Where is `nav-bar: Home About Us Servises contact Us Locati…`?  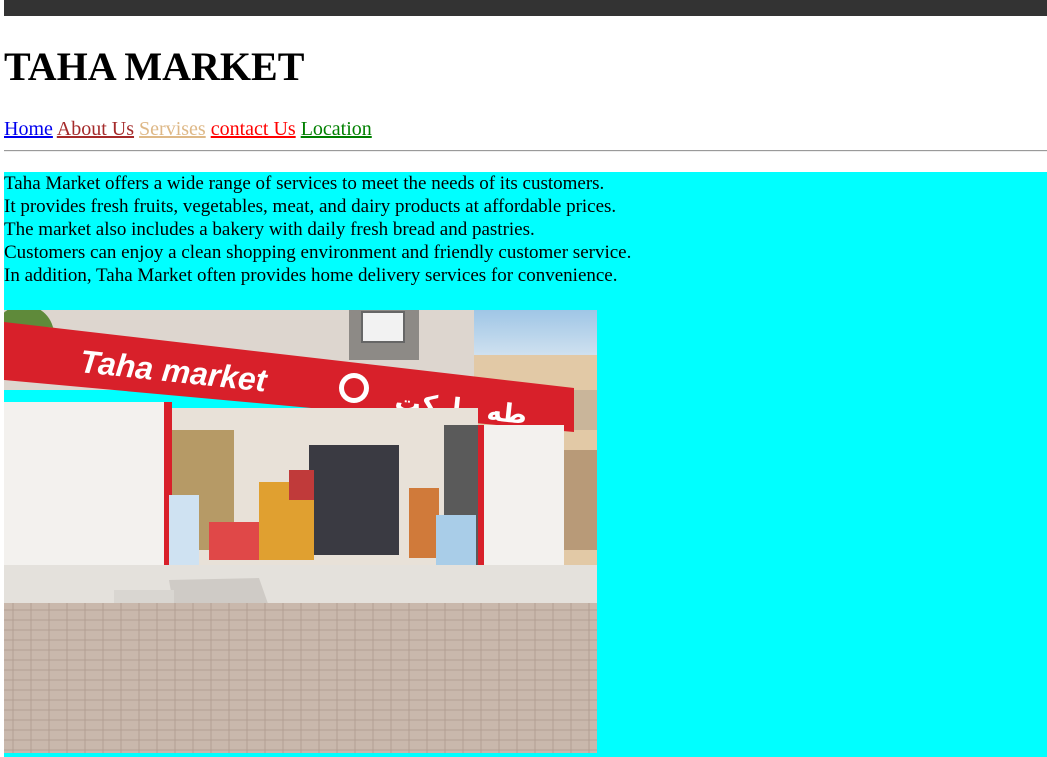 nav-bar: Home About Us Servises contact Us Locati… is located at coordinates (188, 129).